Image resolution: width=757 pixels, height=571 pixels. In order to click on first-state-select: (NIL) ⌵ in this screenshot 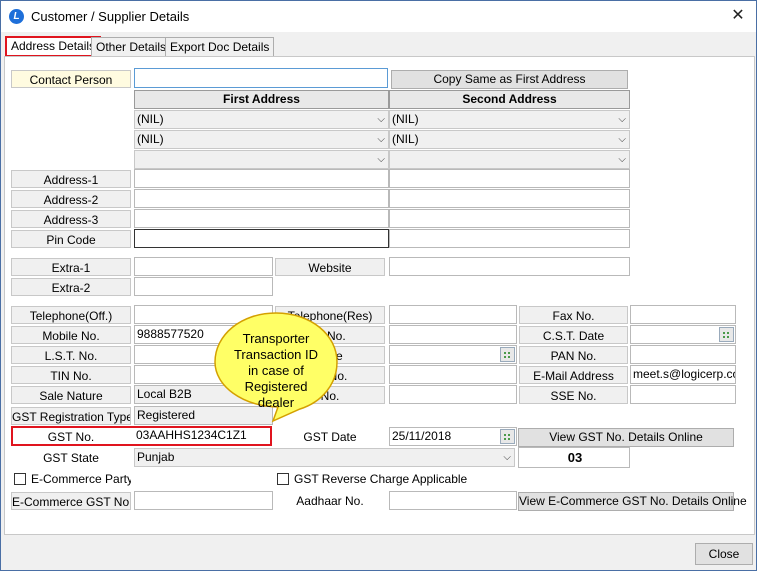, I will do `click(261, 139)`.